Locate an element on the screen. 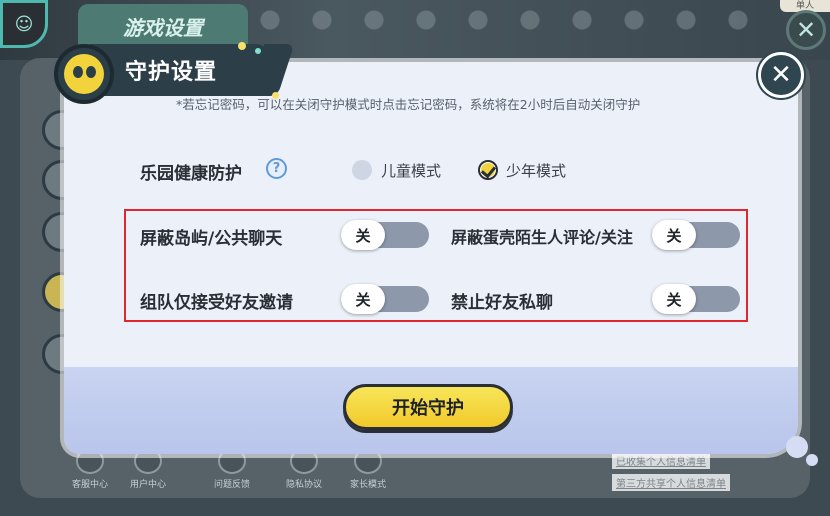 The width and height of the screenshot is (830, 516). block-stranger-comments-toggle: 关 is located at coordinates (696, 235).